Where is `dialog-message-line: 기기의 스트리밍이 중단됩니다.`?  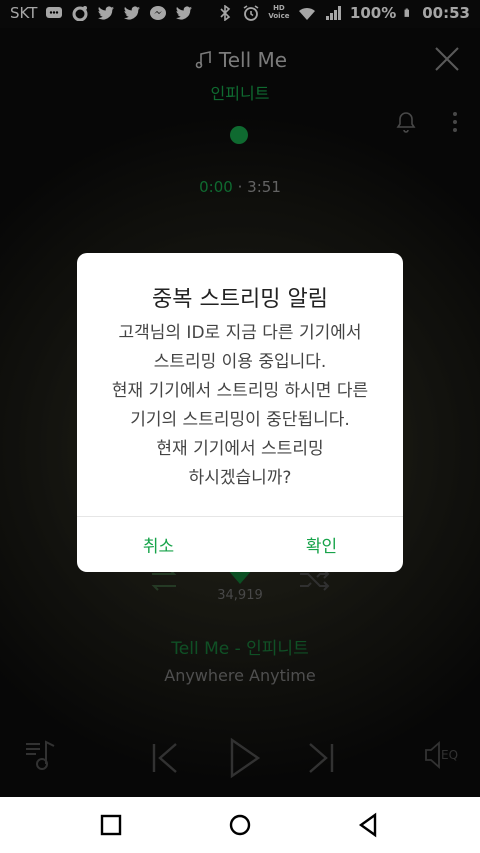
dialog-message-line: 기기의 스트리밍이 중단됩니다. is located at coordinates (240, 420).